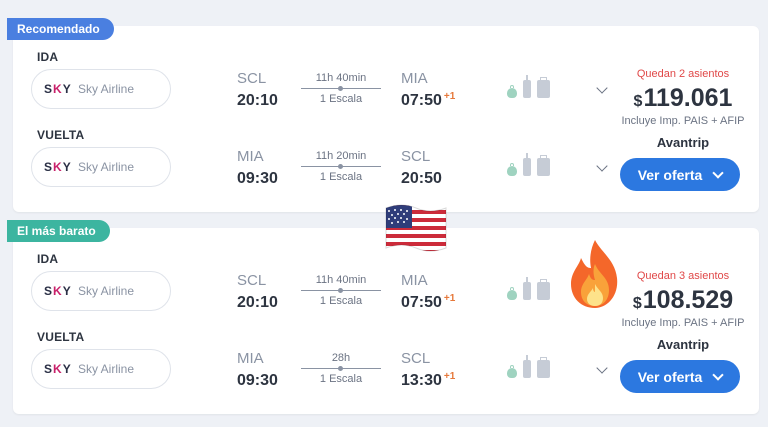 The image size is (768, 427). What do you see at coordinates (341, 358) in the screenshot?
I see `duration: 28h` at bounding box center [341, 358].